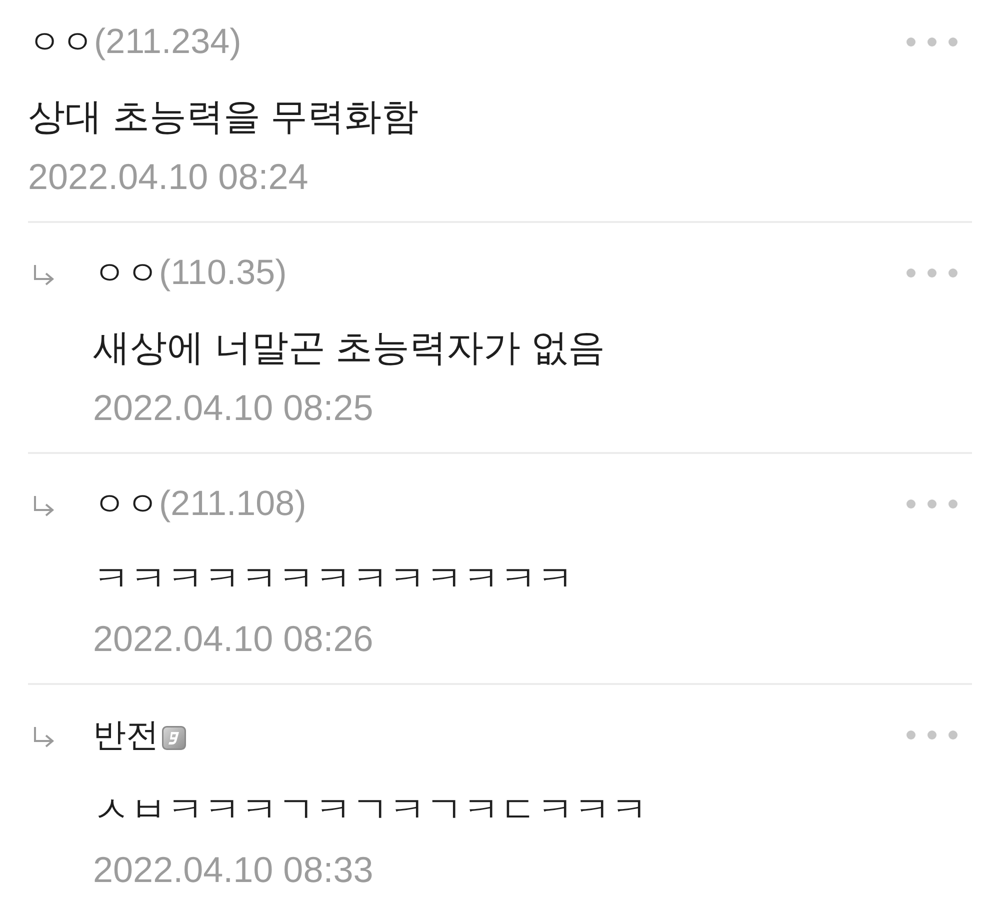  Describe the element at coordinates (233, 408) in the screenshot. I see `comment-date: 2022.04.10 08:25` at that location.